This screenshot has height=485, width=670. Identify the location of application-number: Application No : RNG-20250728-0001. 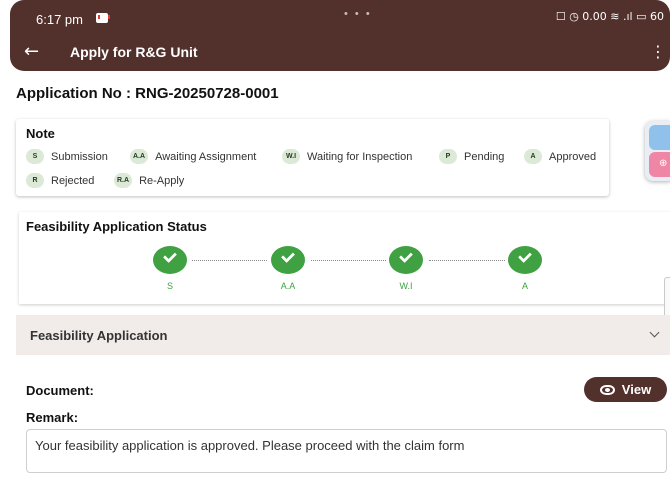
(147, 93).